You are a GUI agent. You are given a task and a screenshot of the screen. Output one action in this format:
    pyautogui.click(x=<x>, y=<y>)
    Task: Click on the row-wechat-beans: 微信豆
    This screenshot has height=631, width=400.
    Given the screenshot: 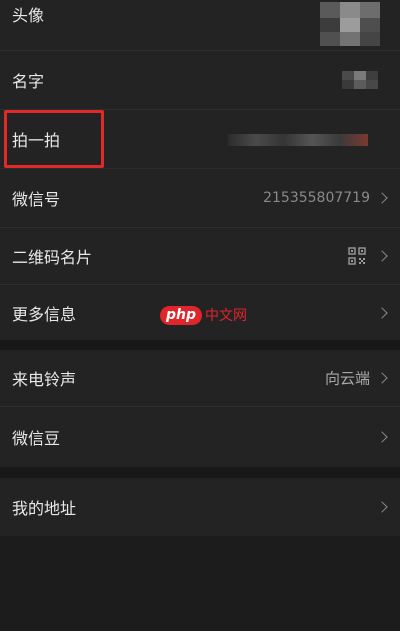 What is the action you would take?
    pyautogui.click(x=200, y=437)
    